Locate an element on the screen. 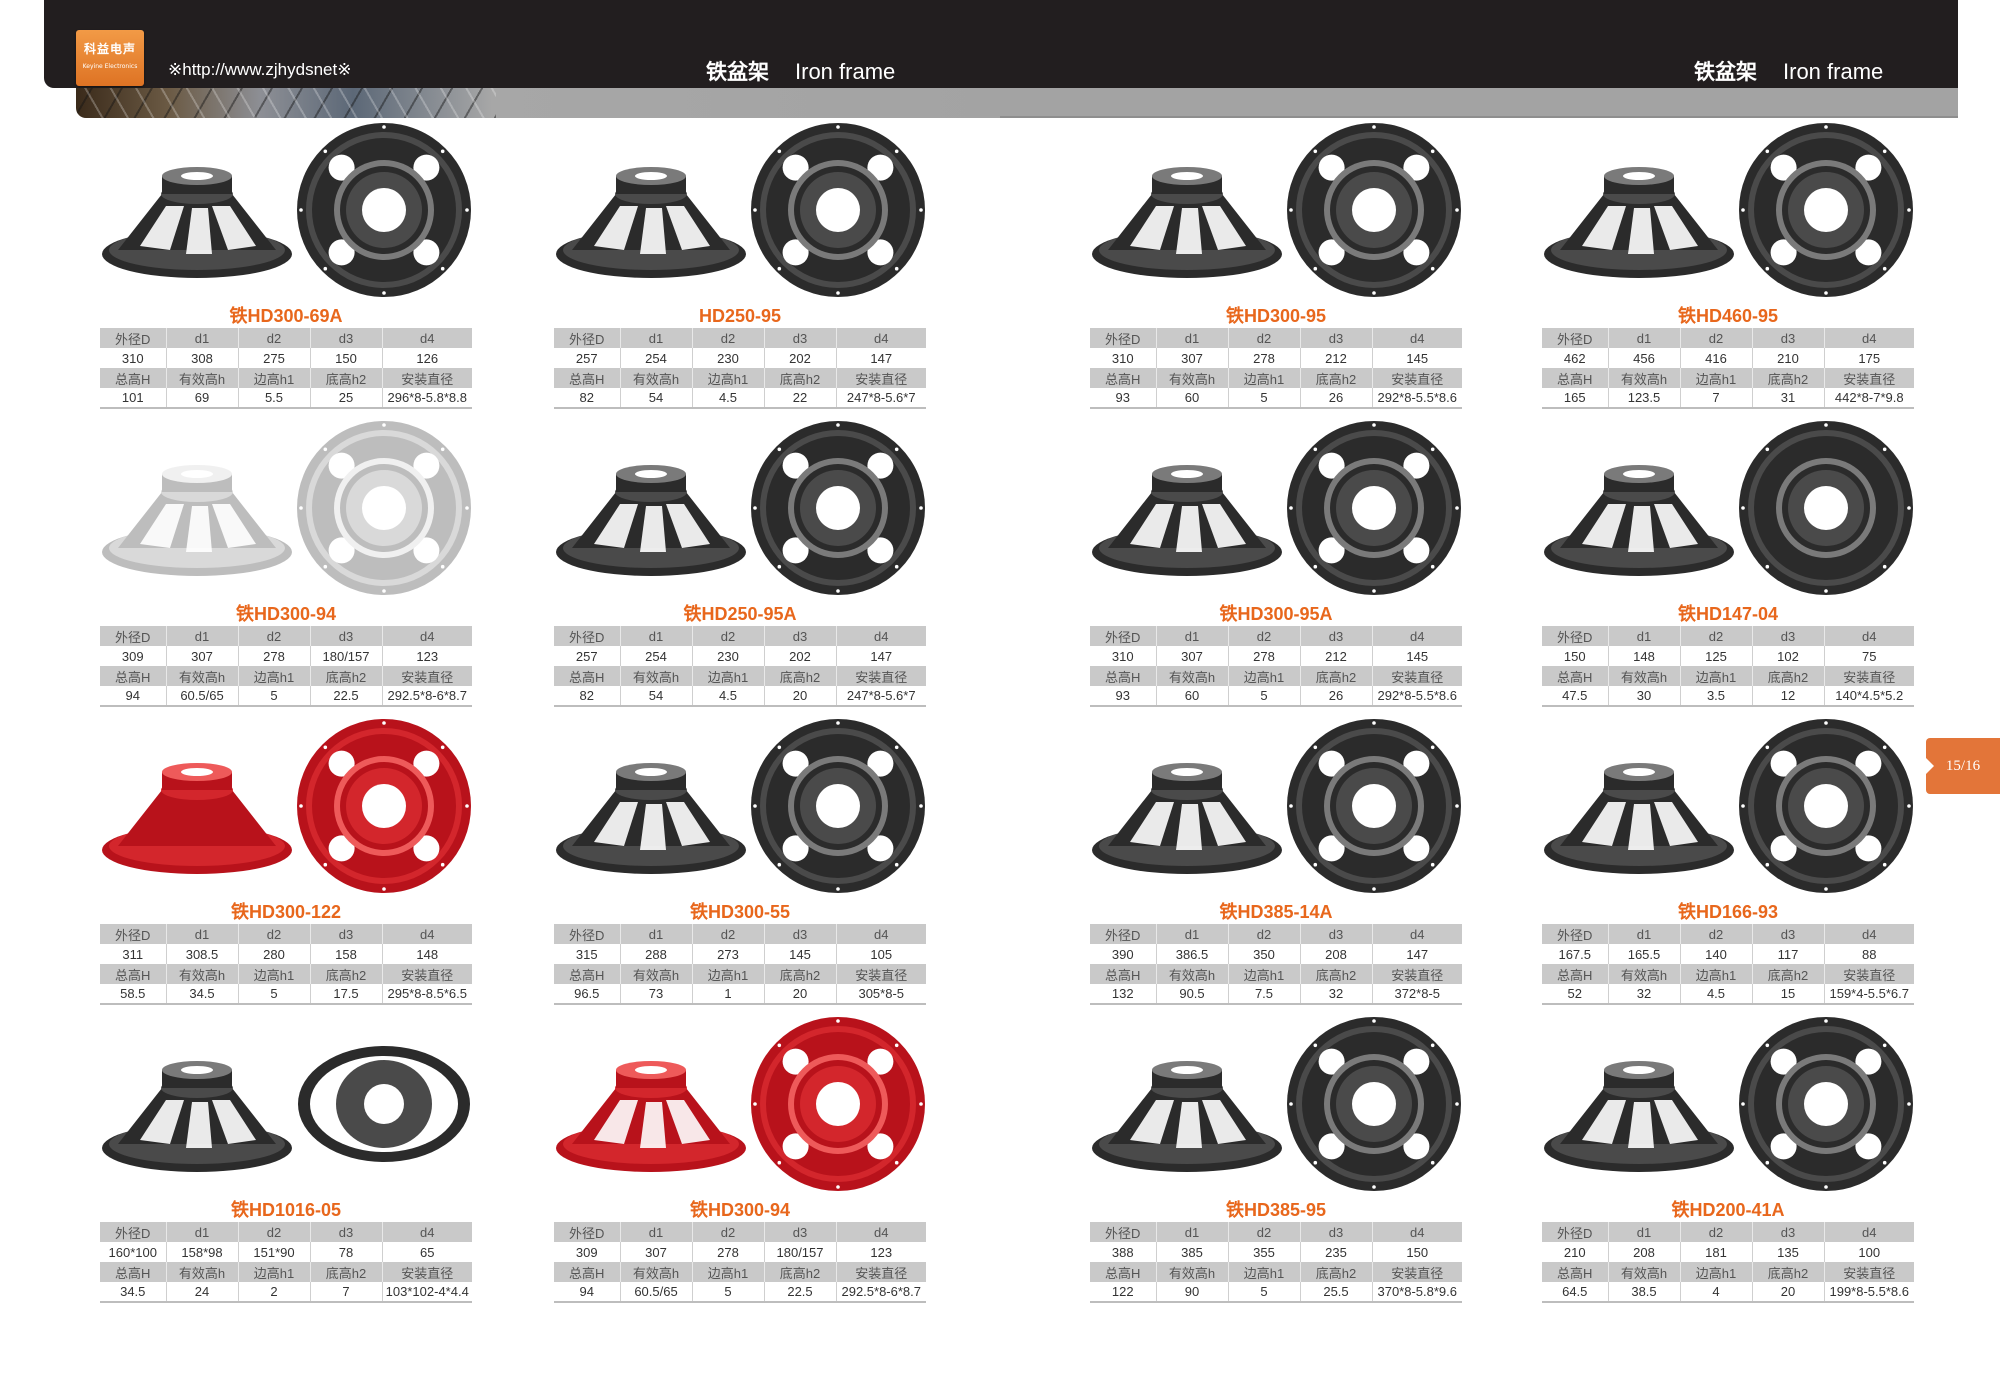 This screenshot has height=1376, width=2000. spec-value-cell: 372*8-5 is located at coordinates (1417, 994).